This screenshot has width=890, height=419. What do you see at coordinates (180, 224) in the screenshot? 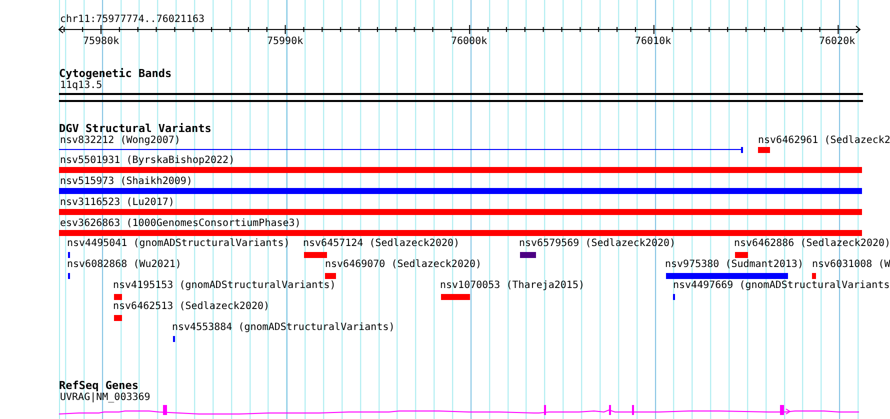
I see `variant-label: esv3626863 (1000GenomesConsortiumPhase3)` at bounding box center [180, 224].